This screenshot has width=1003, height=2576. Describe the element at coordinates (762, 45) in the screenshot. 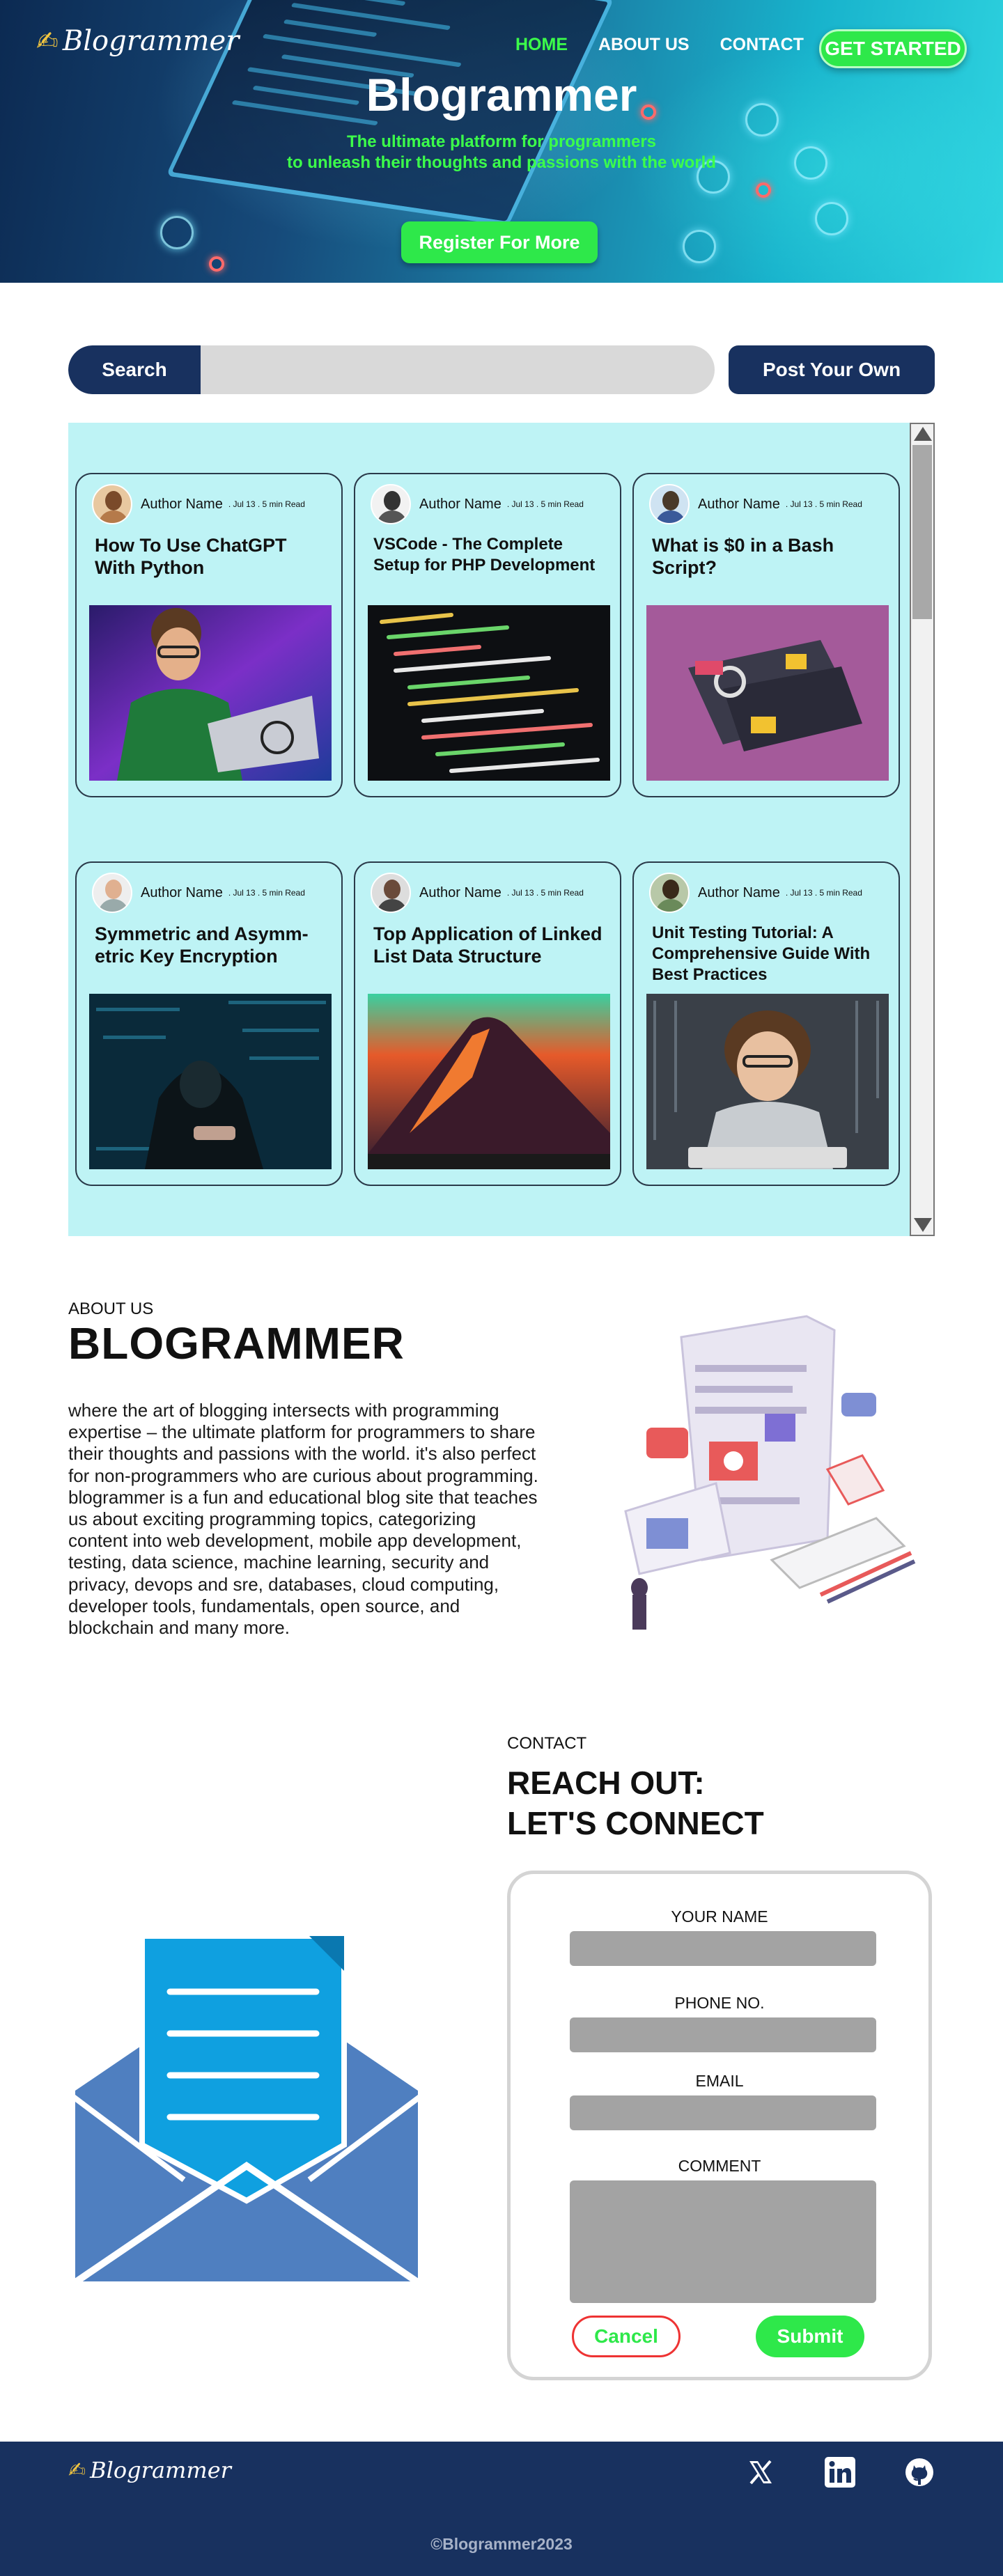

I see `nav-contact: CONTACT` at that location.